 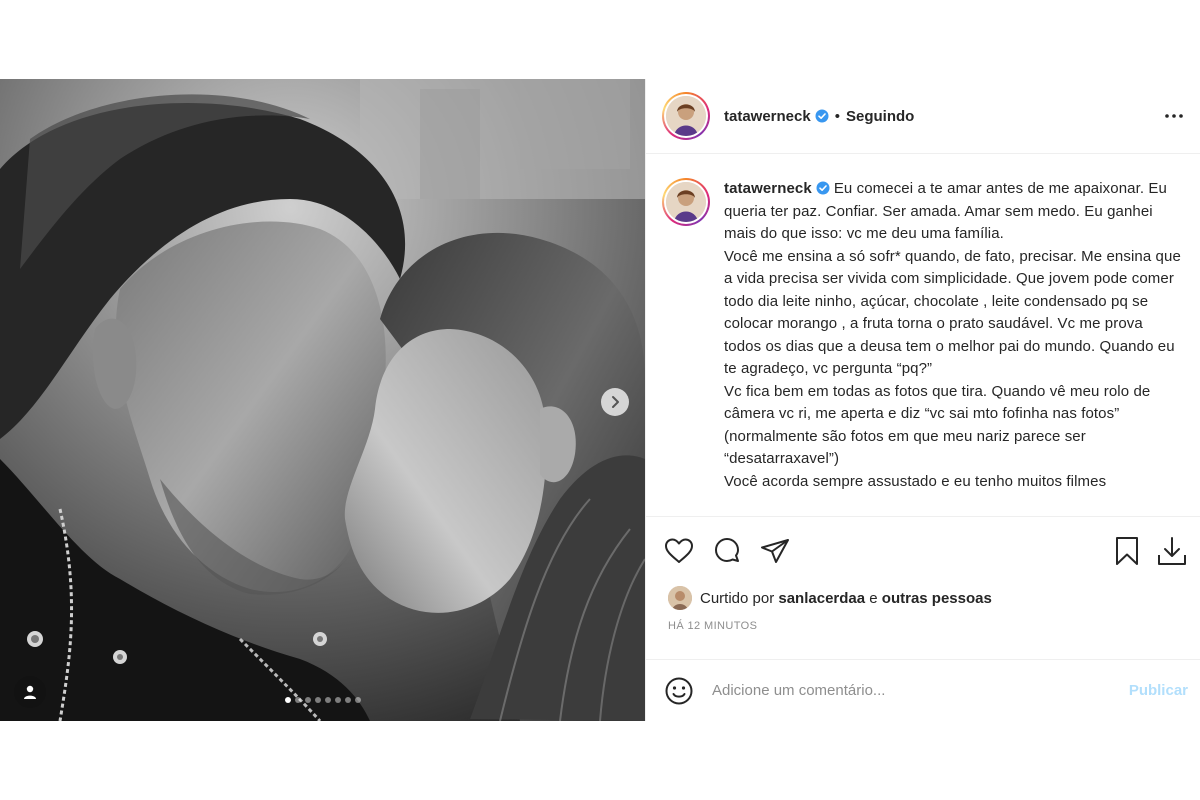 I want to click on download-icon, so click(x=1172, y=550).